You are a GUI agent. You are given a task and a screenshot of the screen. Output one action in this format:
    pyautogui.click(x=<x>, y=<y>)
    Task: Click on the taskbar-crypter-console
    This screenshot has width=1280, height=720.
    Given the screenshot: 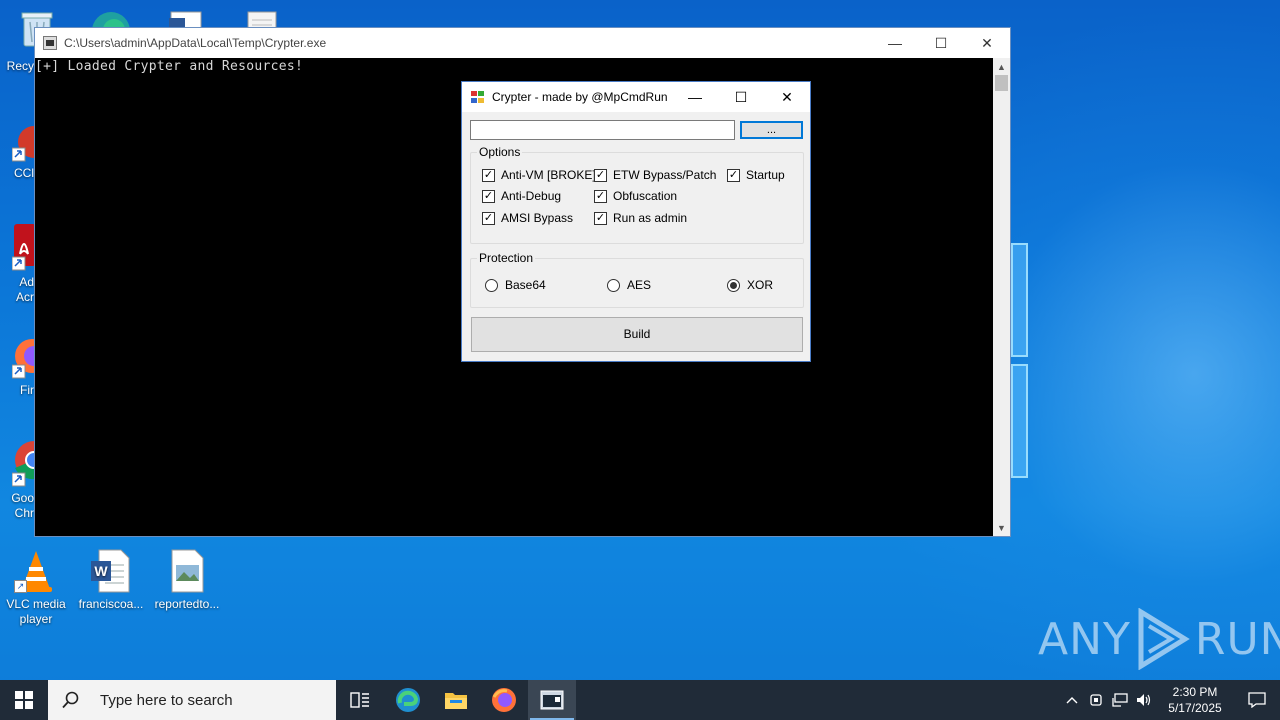 What is the action you would take?
    pyautogui.click(x=552, y=700)
    